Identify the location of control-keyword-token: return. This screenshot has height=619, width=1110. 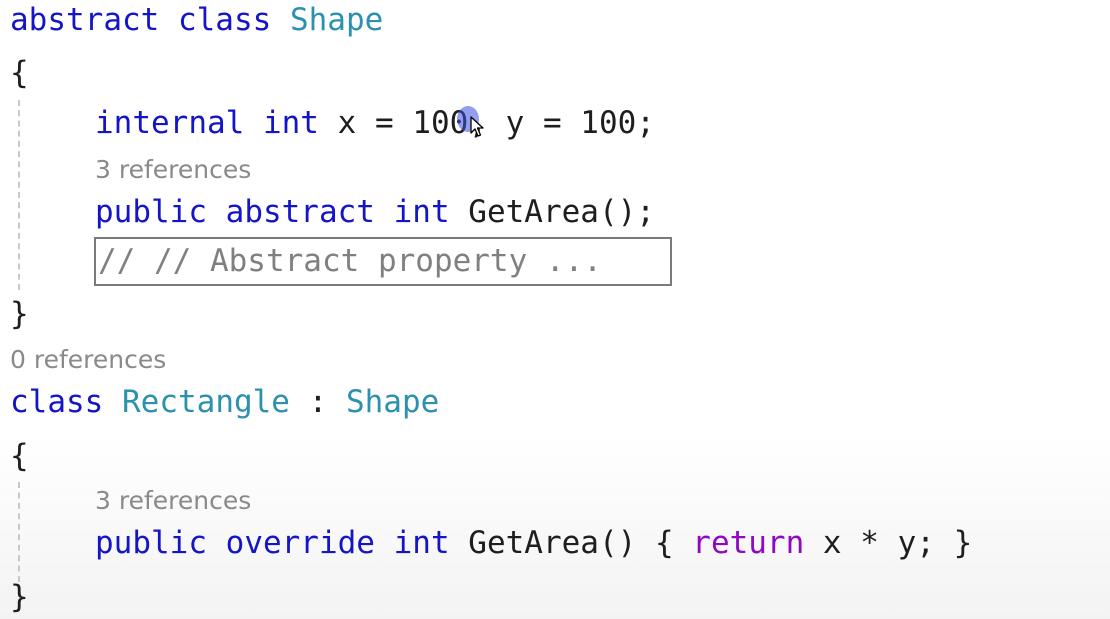
(748, 543).